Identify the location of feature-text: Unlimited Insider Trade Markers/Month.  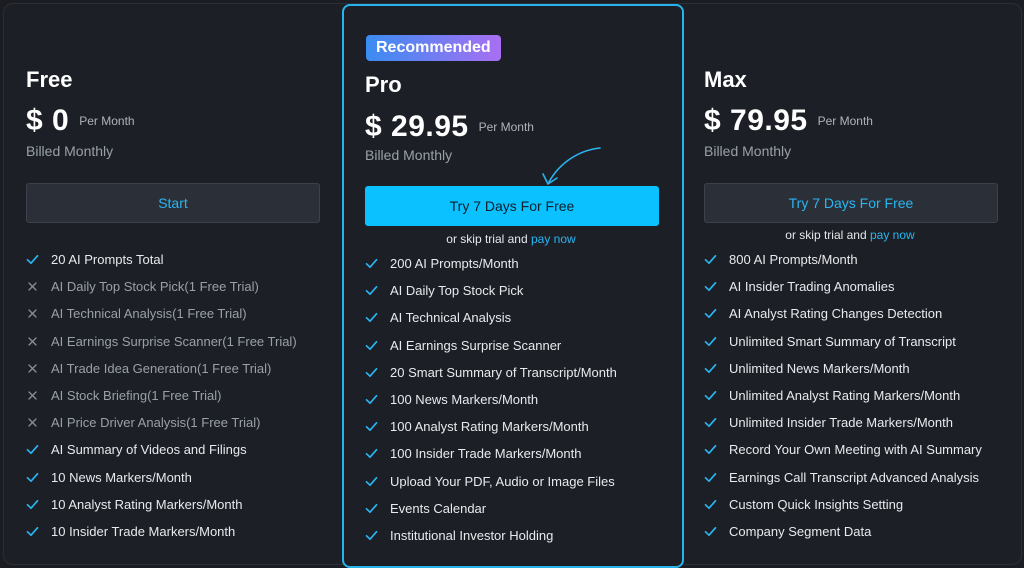
(841, 423).